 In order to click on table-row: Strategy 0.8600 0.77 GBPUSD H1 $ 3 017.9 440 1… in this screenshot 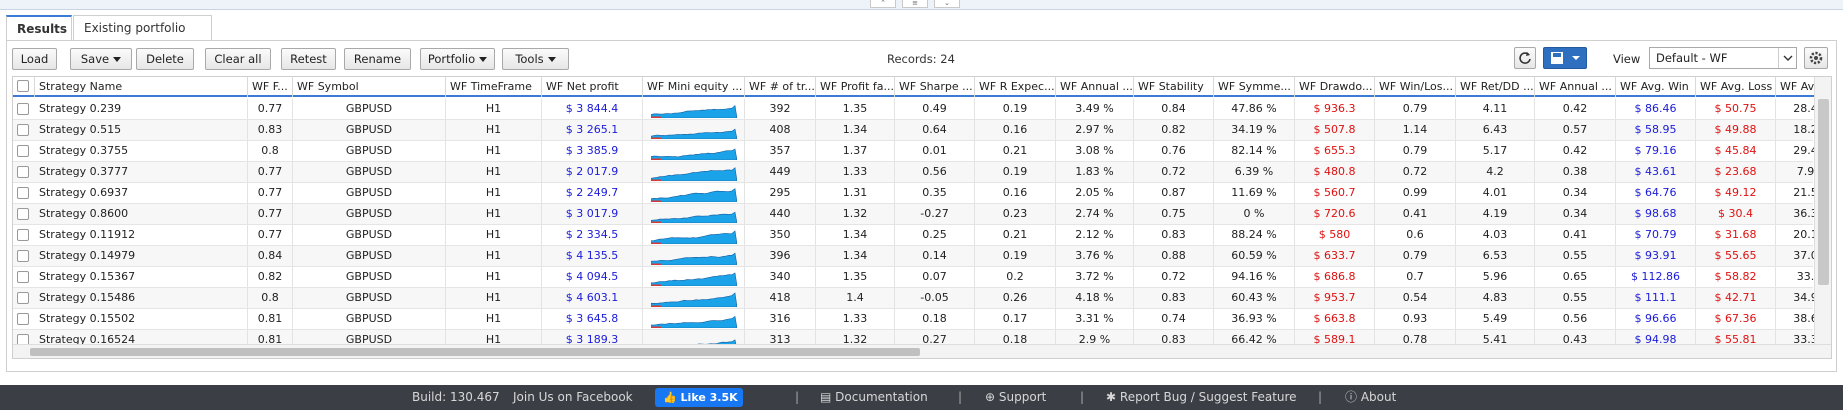, I will do `click(915, 214)`.